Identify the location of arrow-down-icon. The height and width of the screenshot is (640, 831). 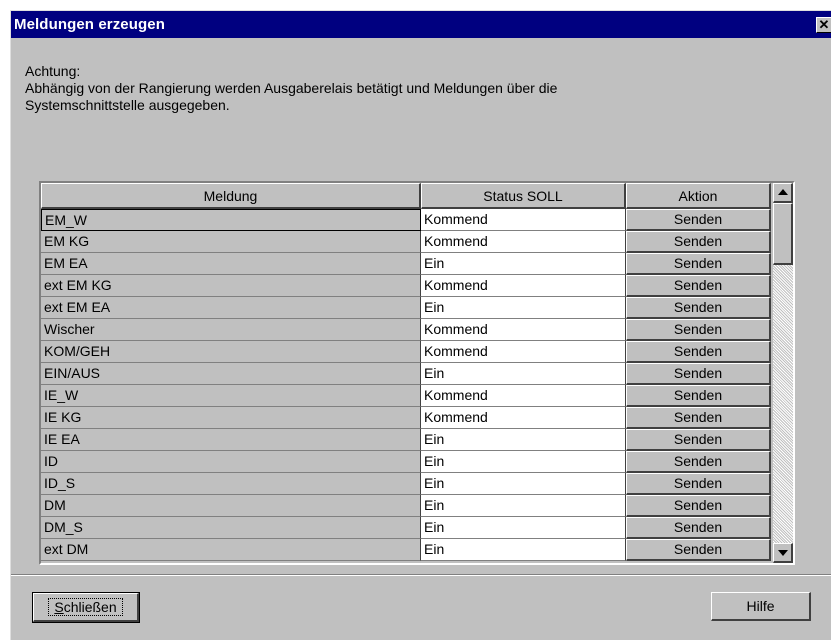
(783, 553).